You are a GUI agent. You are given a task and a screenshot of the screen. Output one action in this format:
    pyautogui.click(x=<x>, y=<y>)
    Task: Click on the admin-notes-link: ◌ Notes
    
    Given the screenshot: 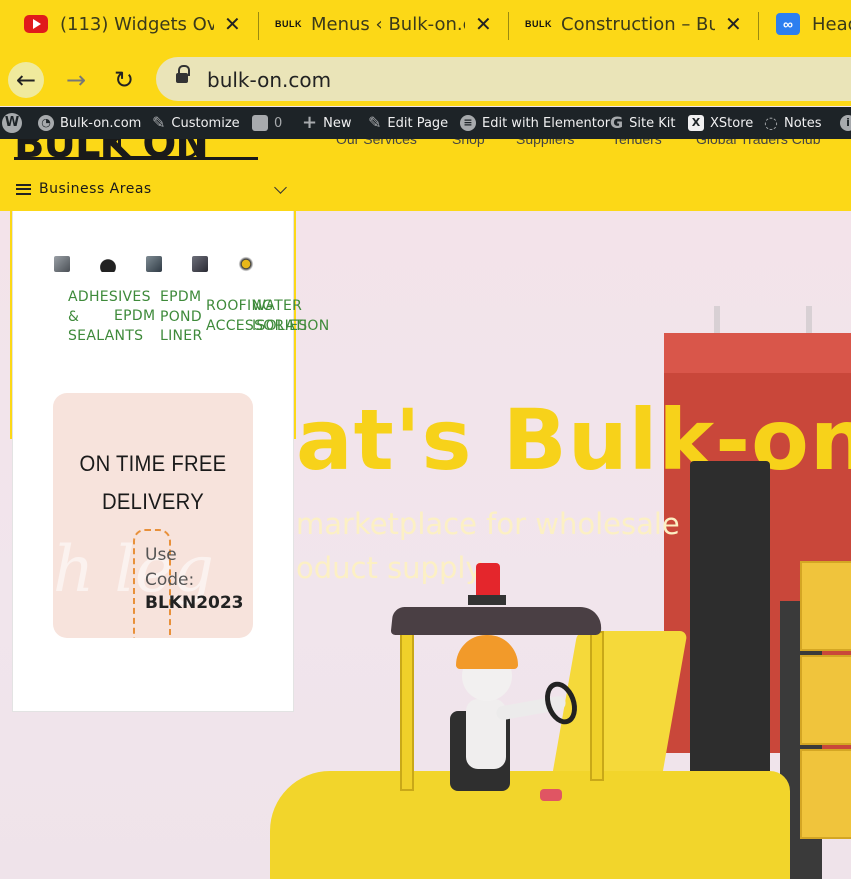 What is the action you would take?
    pyautogui.click(x=793, y=123)
    